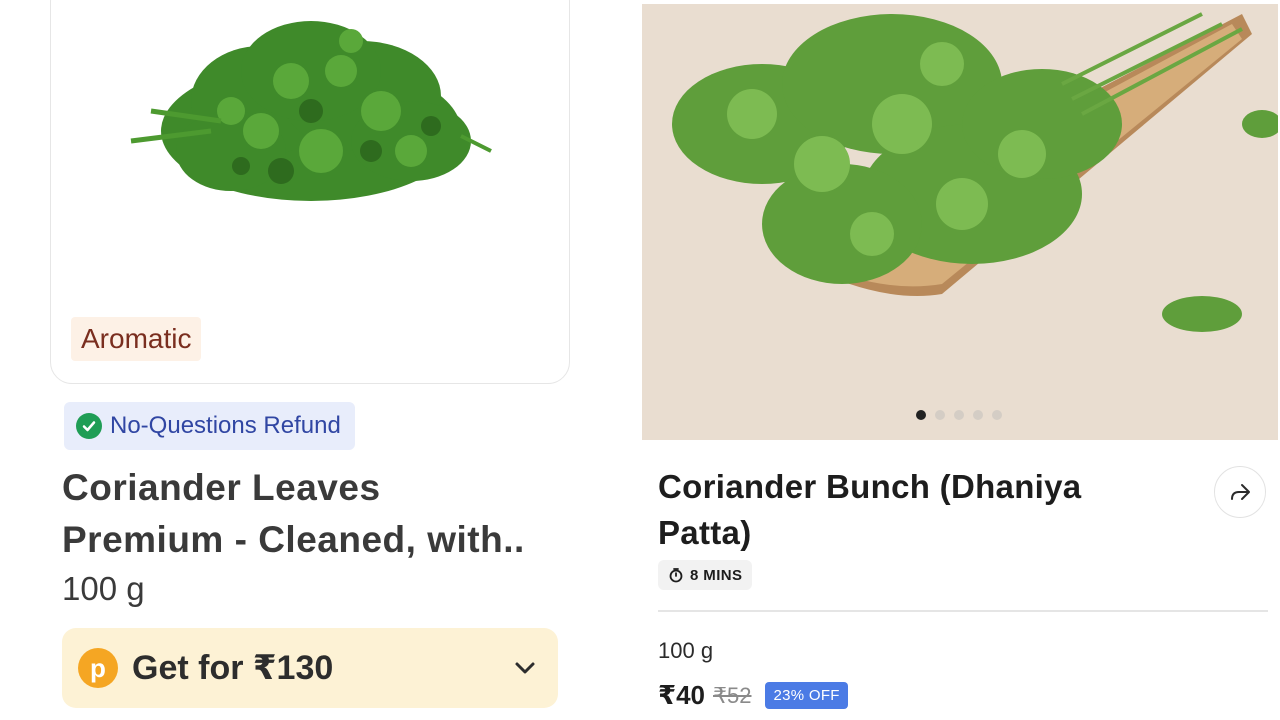  Describe the element at coordinates (732, 695) in the screenshot. I see `mrp-price: ₹52` at that location.